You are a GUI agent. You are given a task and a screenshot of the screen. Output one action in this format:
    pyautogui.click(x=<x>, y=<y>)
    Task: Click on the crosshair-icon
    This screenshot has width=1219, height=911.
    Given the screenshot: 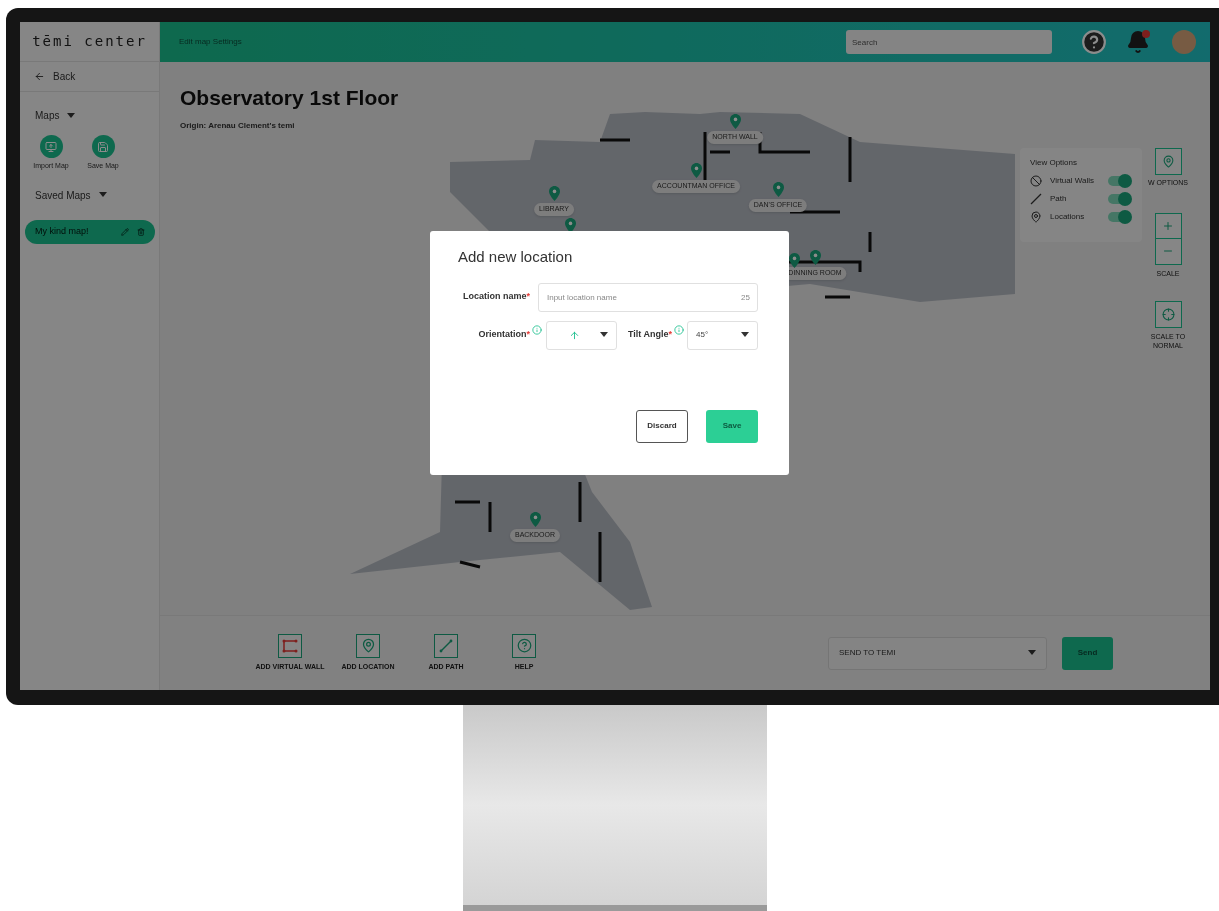 What is the action you would take?
    pyautogui.click(x=1168, y=314)
    